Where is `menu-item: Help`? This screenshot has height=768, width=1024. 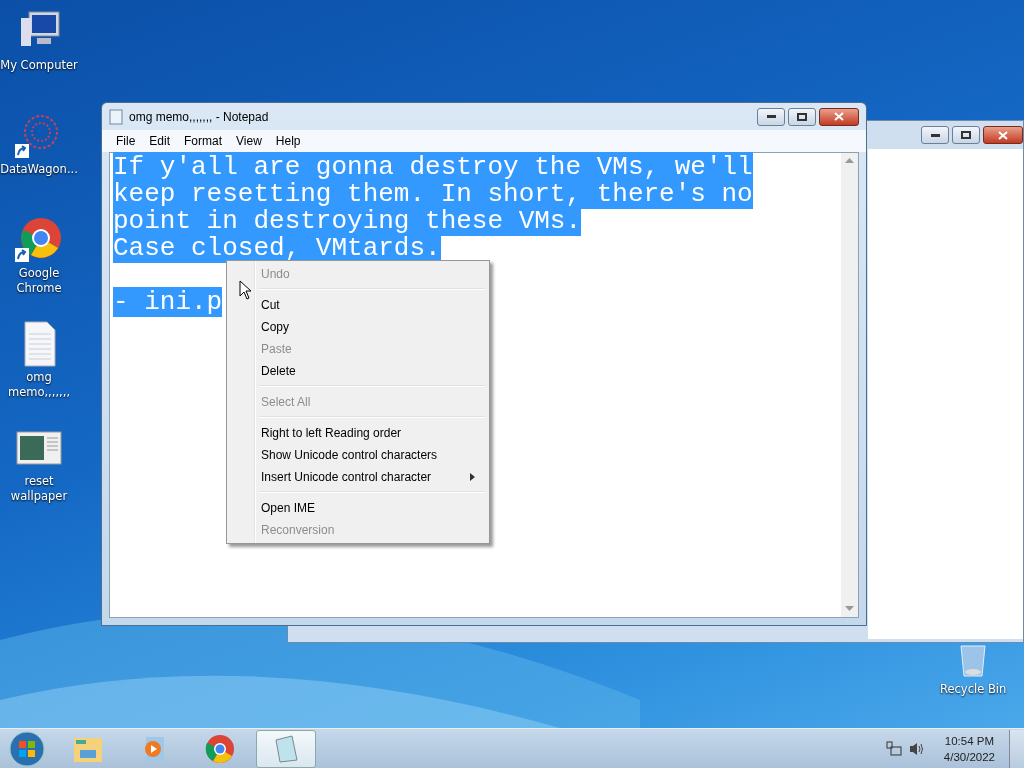
menu-item: Help is located at coordinates (288, 141).